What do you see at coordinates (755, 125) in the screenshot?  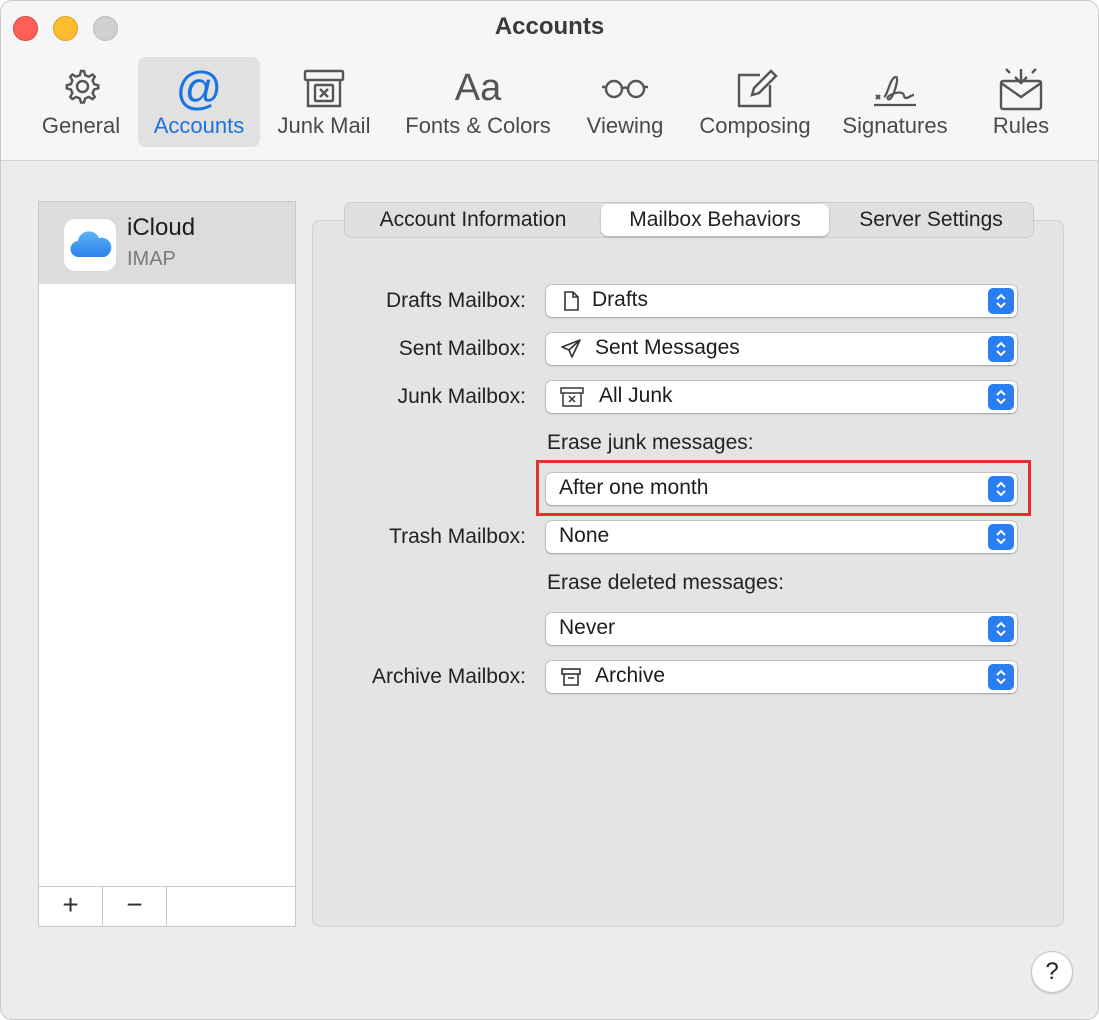 I see `toolbar-composing-label: Composing` at bounding box center [755, 125].